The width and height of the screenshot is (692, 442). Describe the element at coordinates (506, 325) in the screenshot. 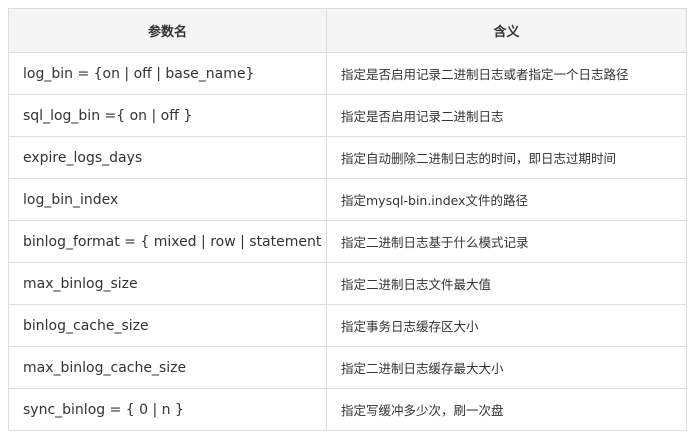

I see `desc-cell: 指定事务日志缓存区大小` at that location.